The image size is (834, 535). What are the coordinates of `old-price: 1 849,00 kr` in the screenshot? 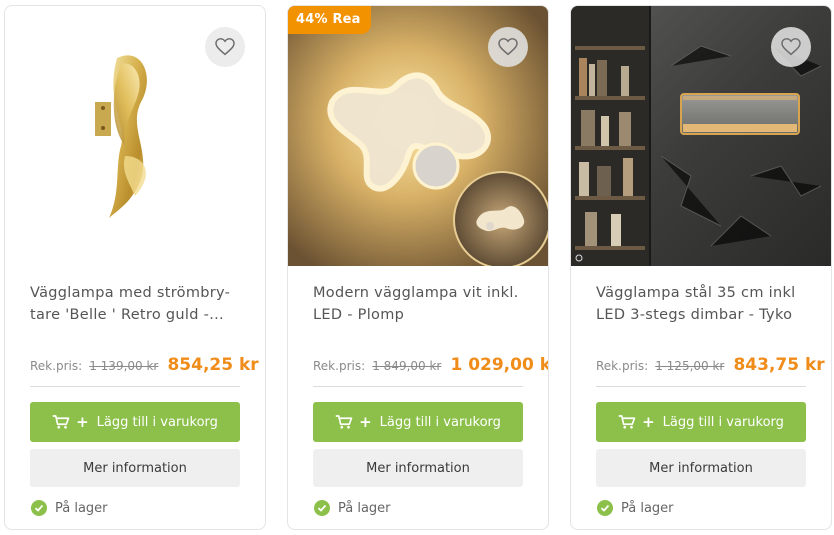 It's located at (407, 366).